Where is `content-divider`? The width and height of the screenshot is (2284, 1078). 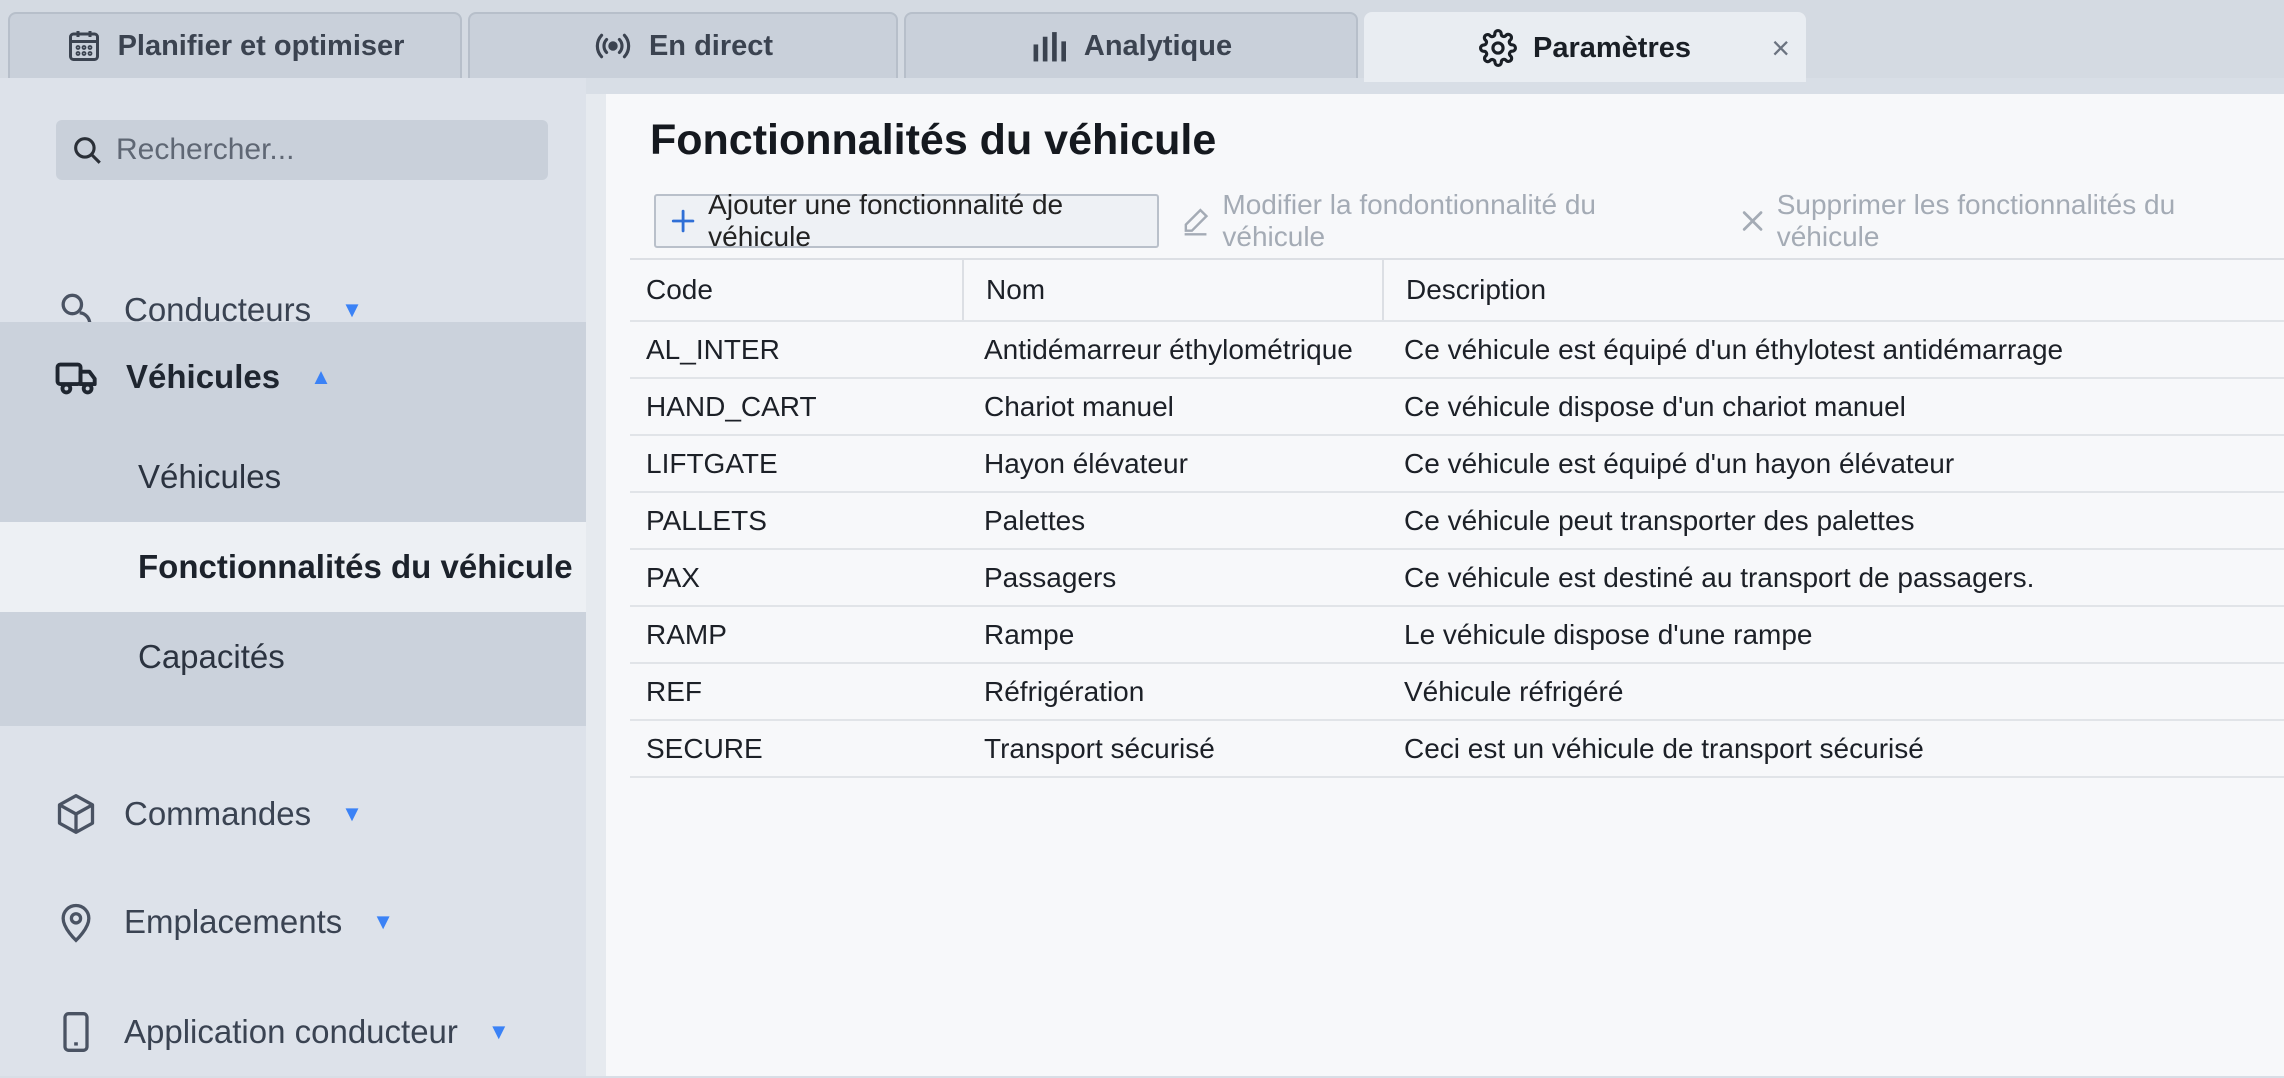 content-divider is located at coordinates (596, 585).